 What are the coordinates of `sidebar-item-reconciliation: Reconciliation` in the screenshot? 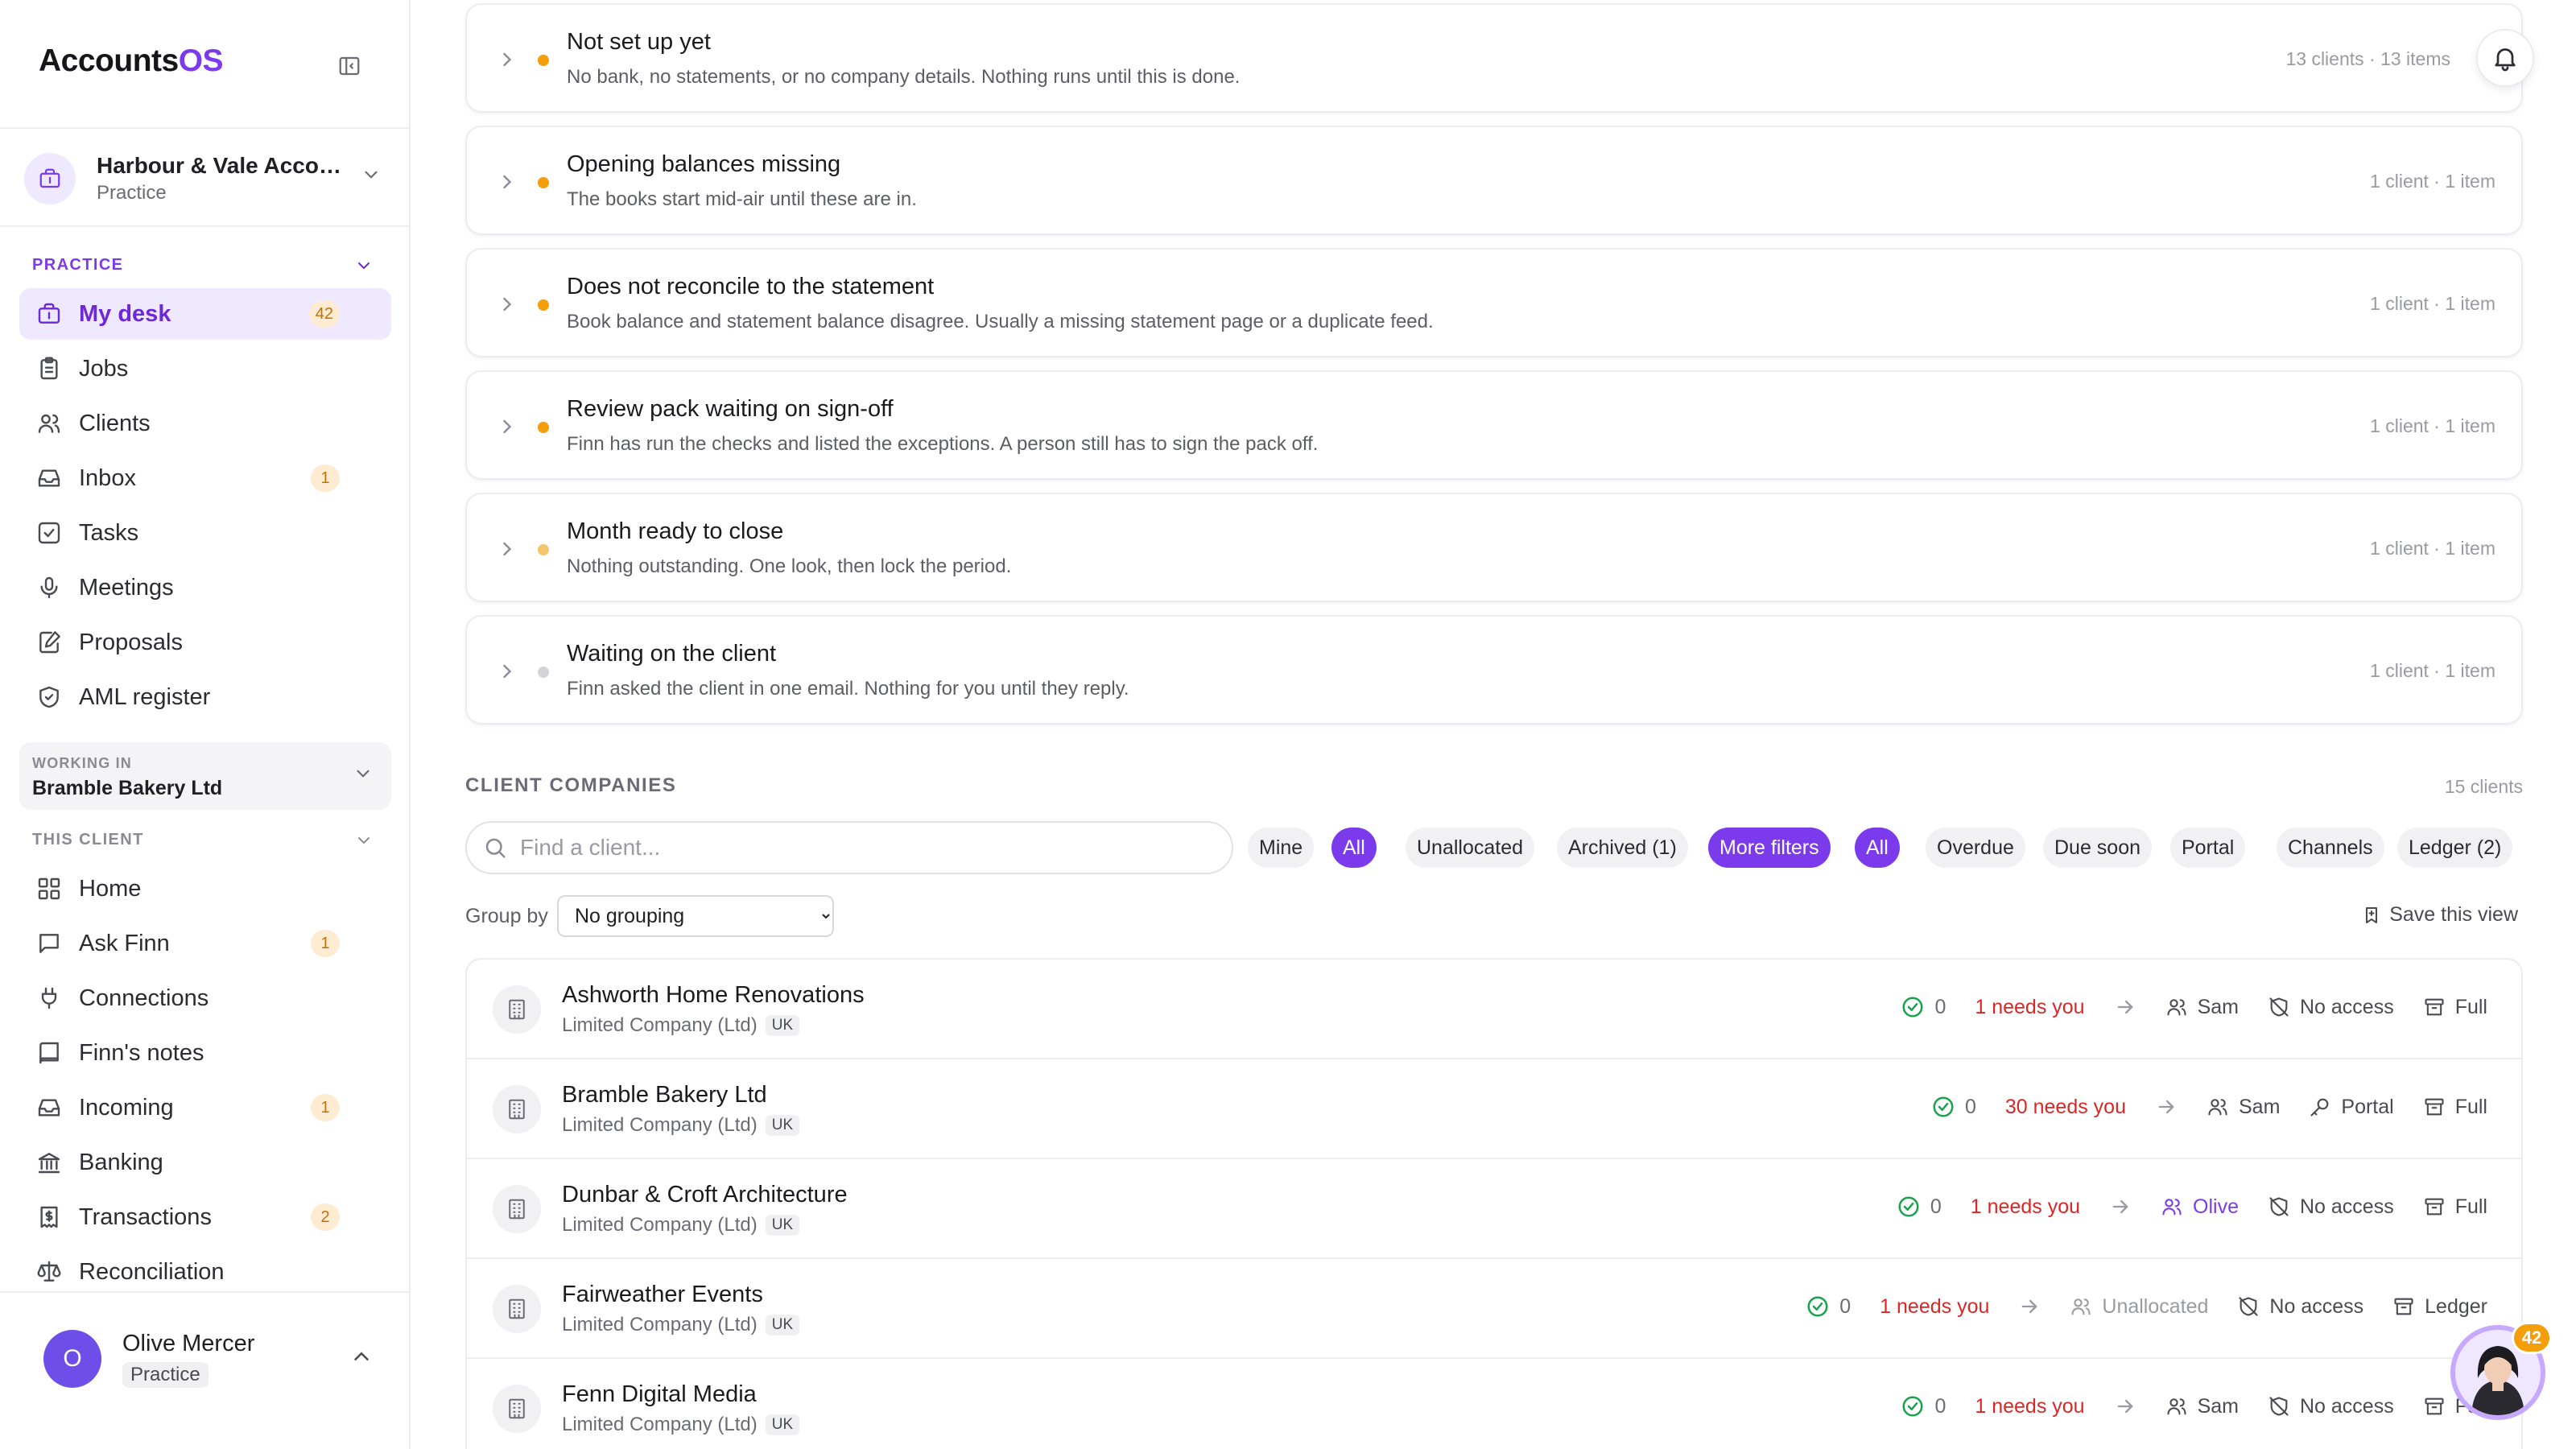 It's located at (205, 1272).